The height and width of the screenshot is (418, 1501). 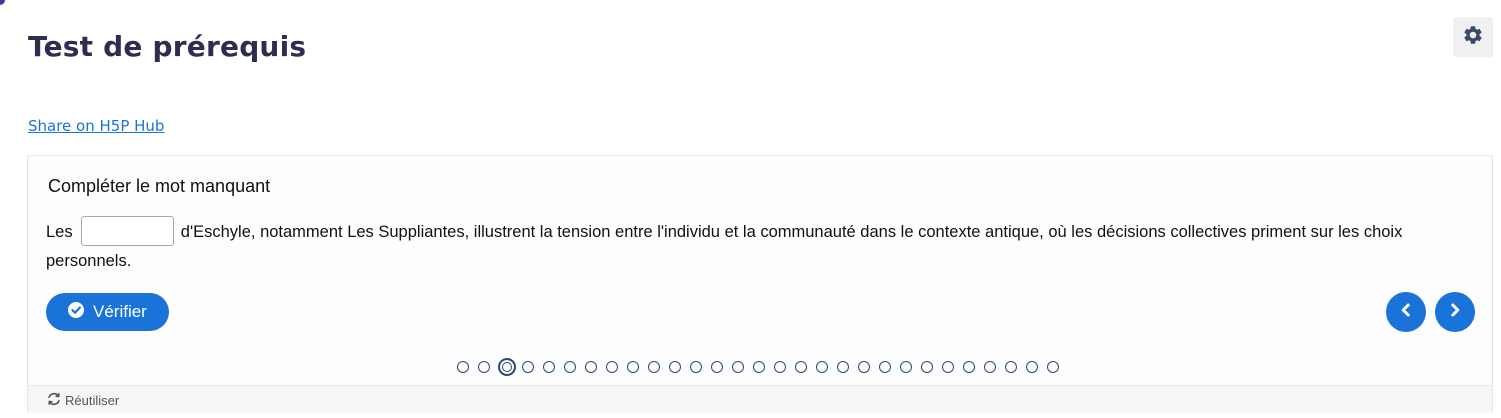 I want to click on check-circle-icon, so click(x=76, y=312).